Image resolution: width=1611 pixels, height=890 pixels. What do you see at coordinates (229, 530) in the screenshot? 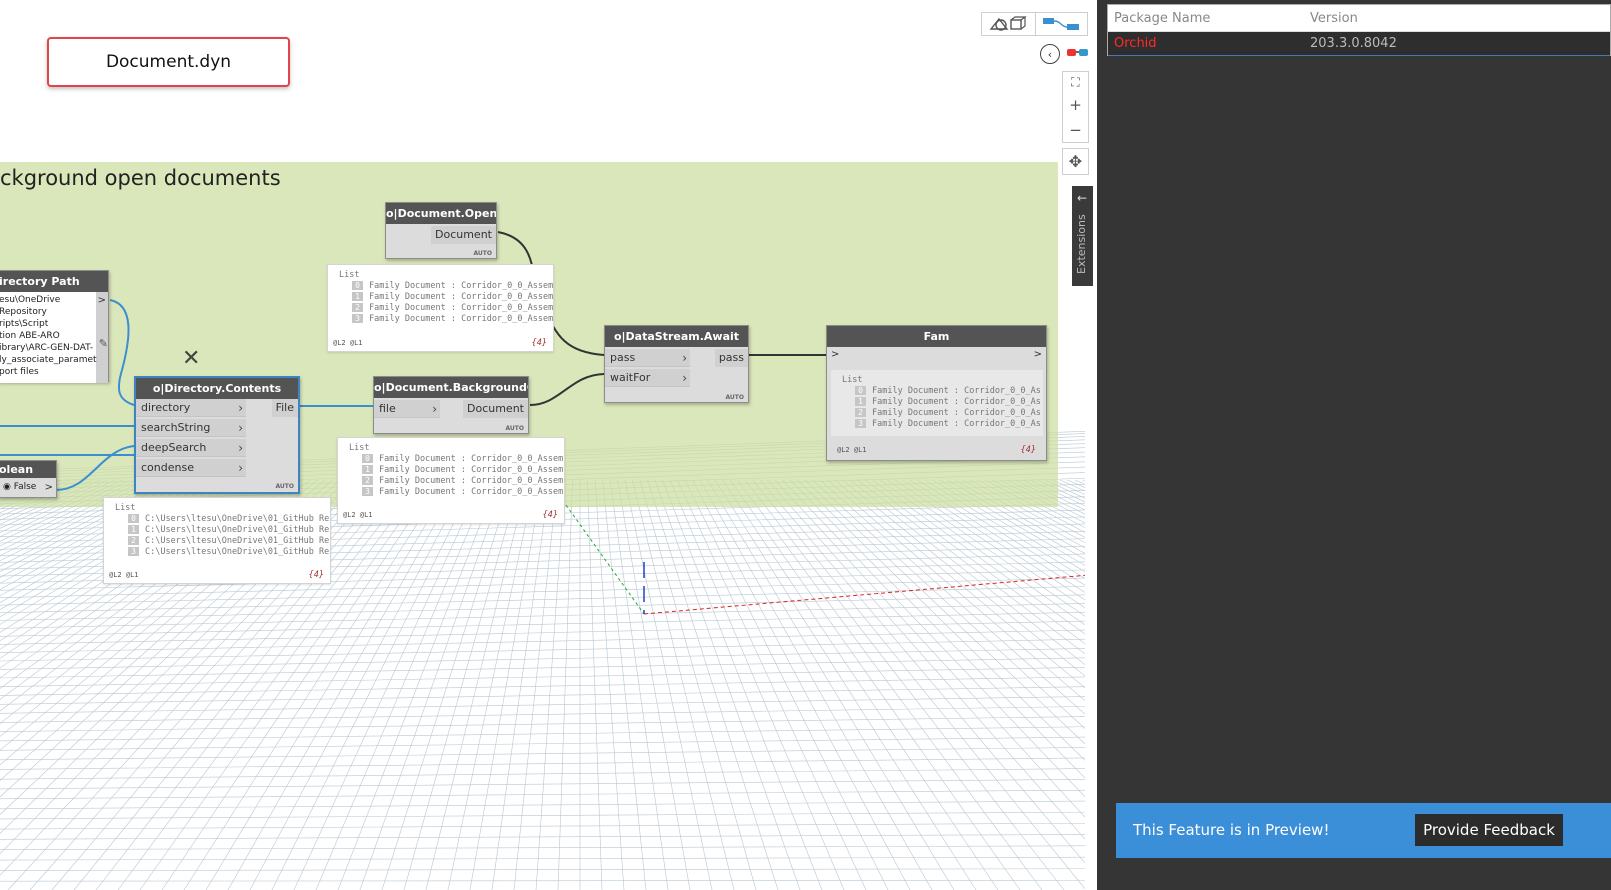
I see `list-item: 1 C:\Users\ltesu\OneDrive\01_GitHub Rep` at bounding box center [229, 530].